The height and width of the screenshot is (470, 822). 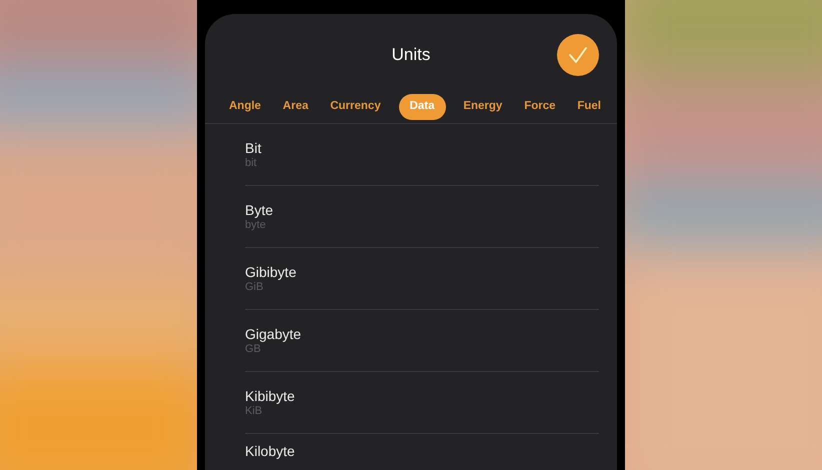 I want to click on unit-symbol: GB, so click(x=253, y=349).